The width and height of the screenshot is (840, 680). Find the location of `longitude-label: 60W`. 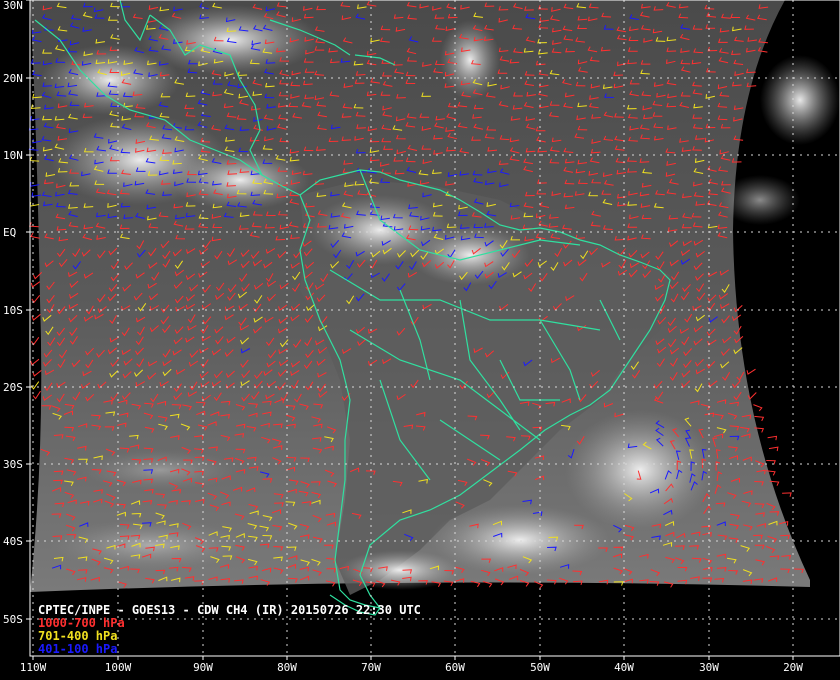

longitude-label: 60W is located at coordinates (455, 667).